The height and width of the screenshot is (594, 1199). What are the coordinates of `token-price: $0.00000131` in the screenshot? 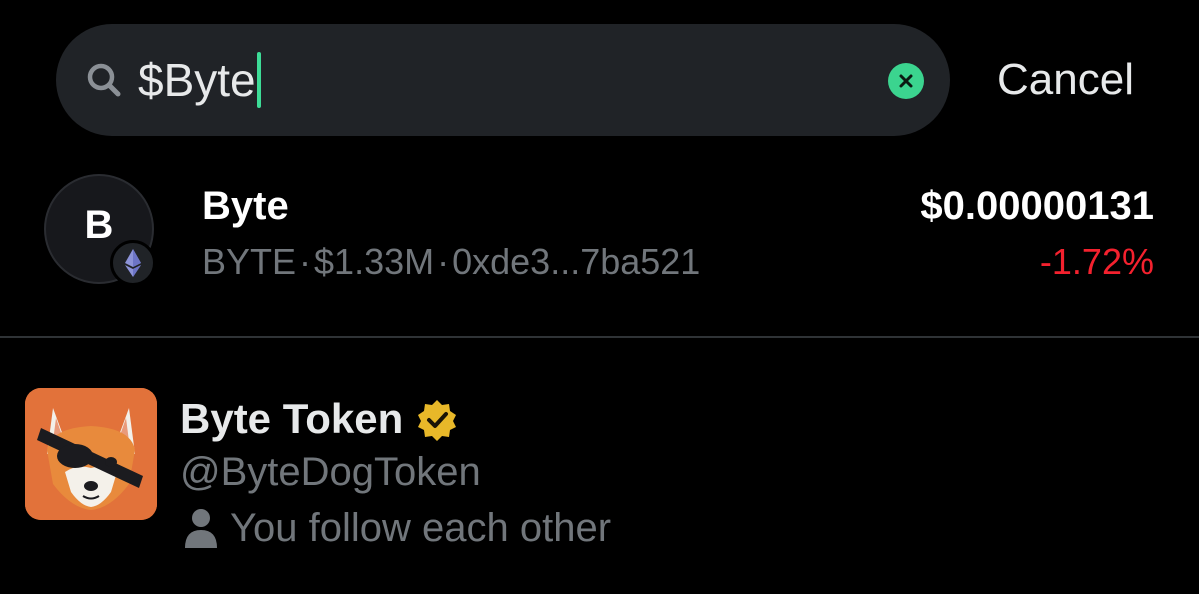 It's located at (1037, 206).